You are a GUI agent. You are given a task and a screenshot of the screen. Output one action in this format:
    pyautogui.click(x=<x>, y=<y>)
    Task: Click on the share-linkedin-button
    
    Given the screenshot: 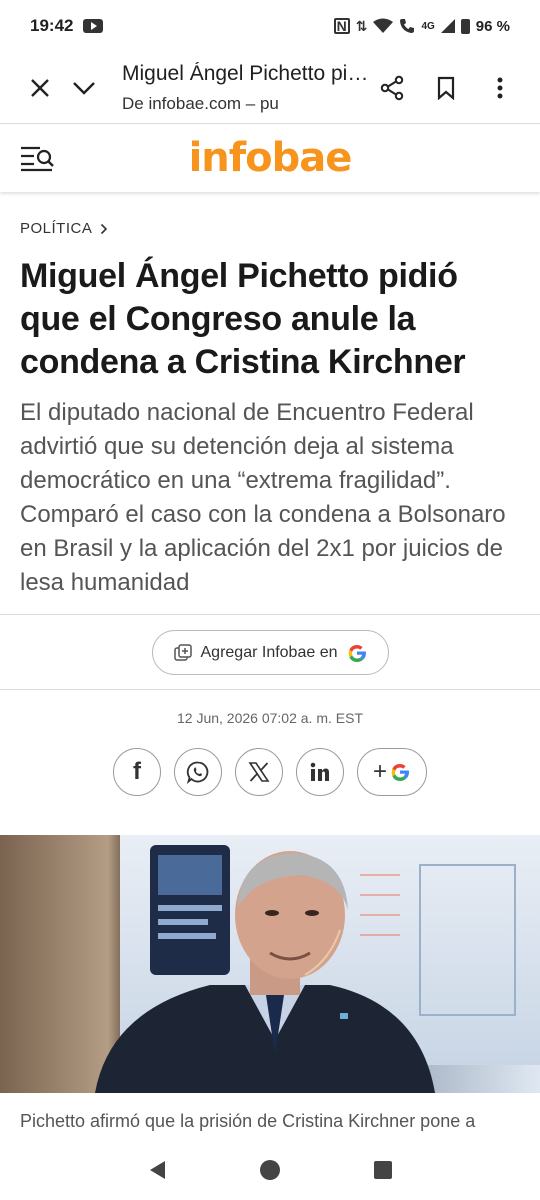 What is the action you would take?
    pyautogui.click(x=320, y=772)
    